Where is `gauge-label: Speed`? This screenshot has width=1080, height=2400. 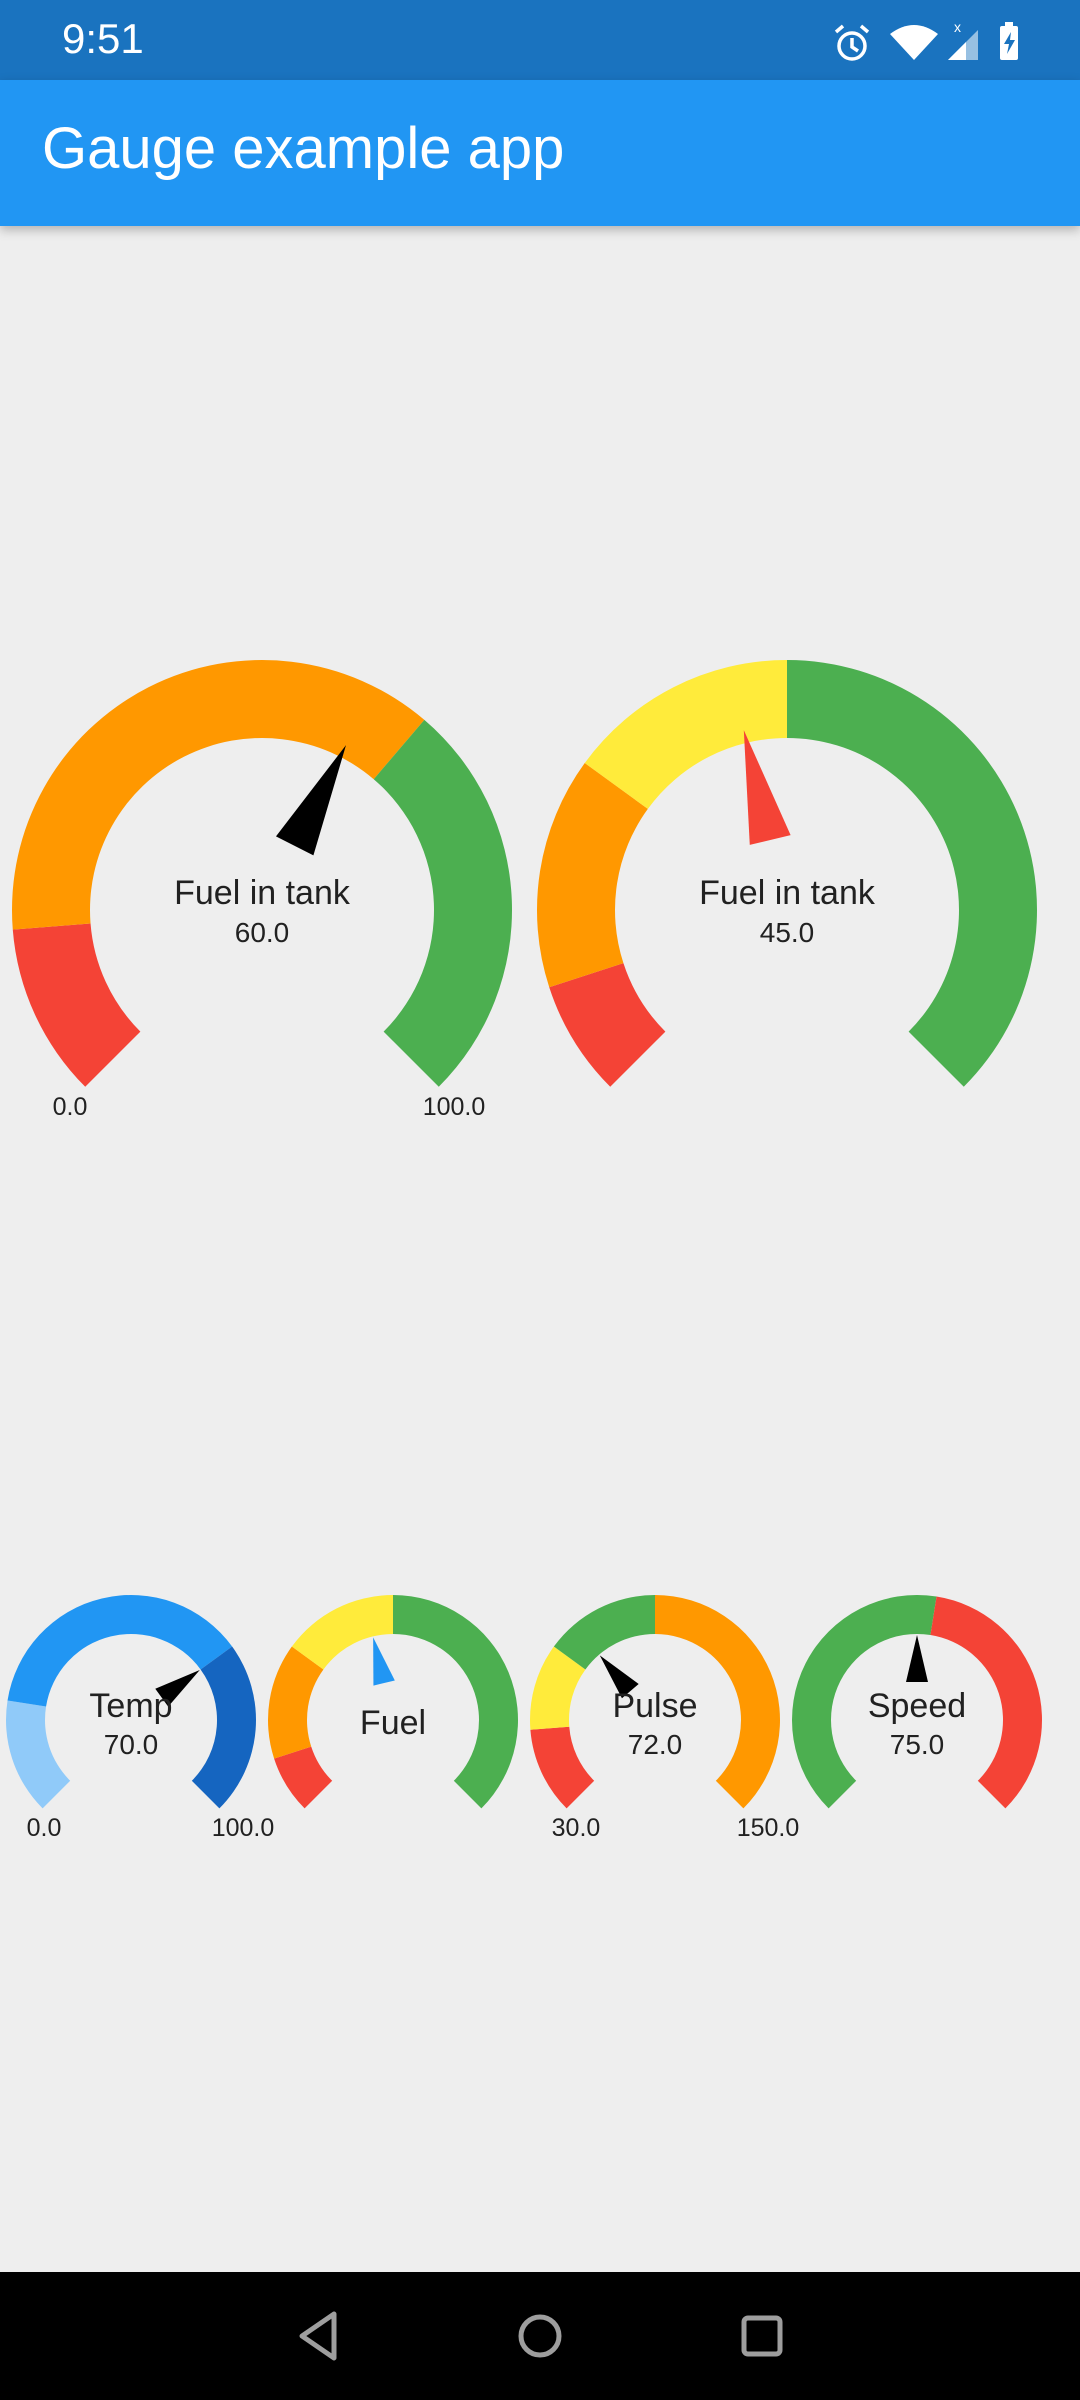
gauge-label: Speed is located at coordinates (917, 1706).